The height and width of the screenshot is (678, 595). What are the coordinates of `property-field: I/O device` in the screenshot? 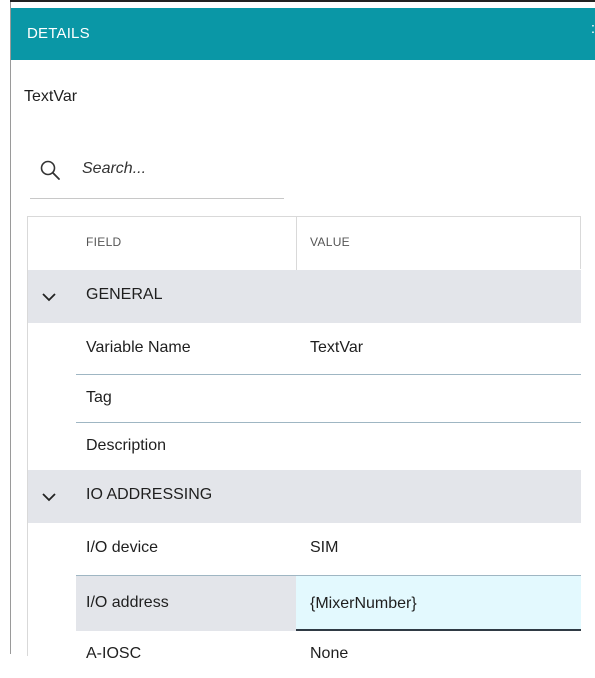 It's located at (122, 547).